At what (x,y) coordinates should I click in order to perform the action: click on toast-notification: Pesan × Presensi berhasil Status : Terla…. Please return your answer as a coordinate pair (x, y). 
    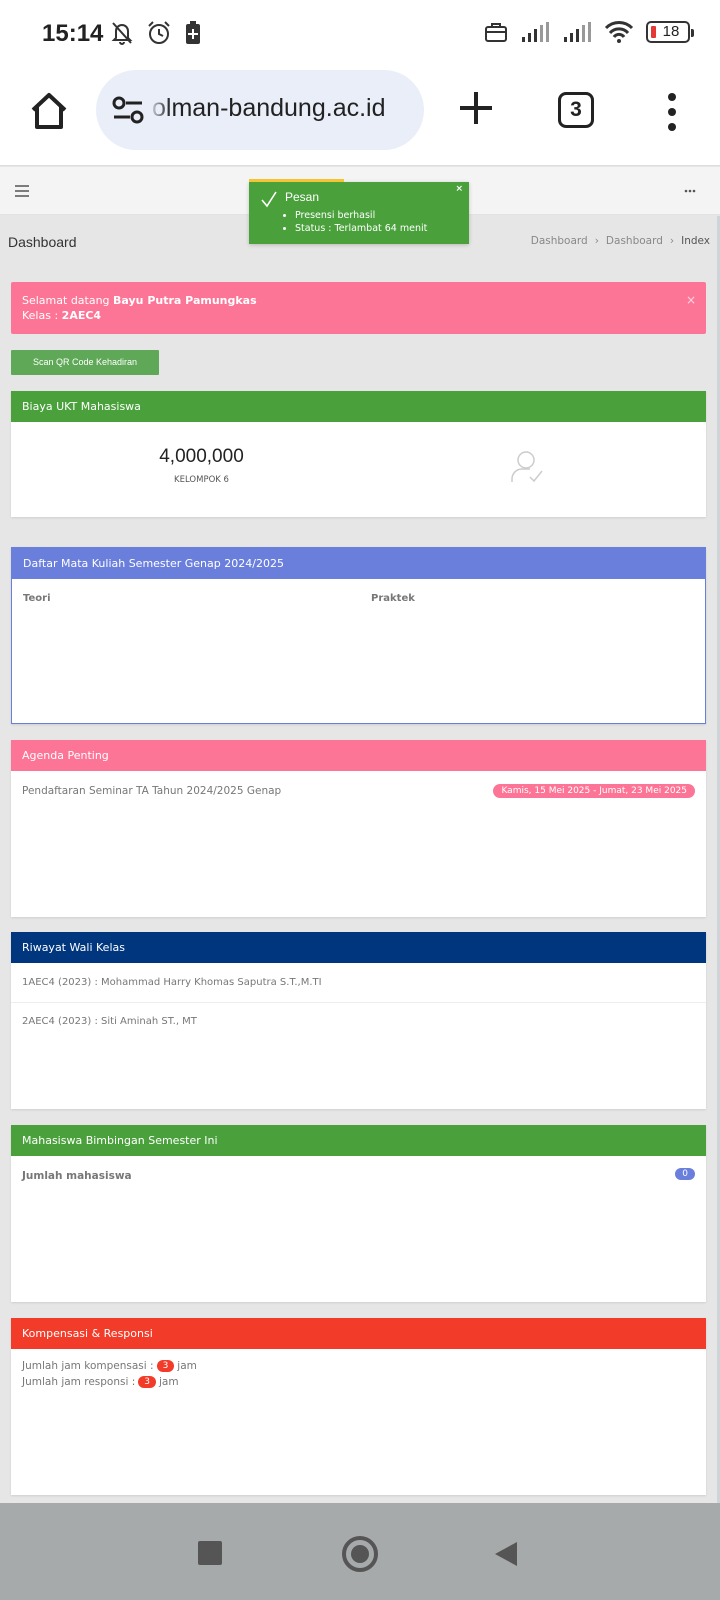
    Looking at the image, I should click on (359, 211).